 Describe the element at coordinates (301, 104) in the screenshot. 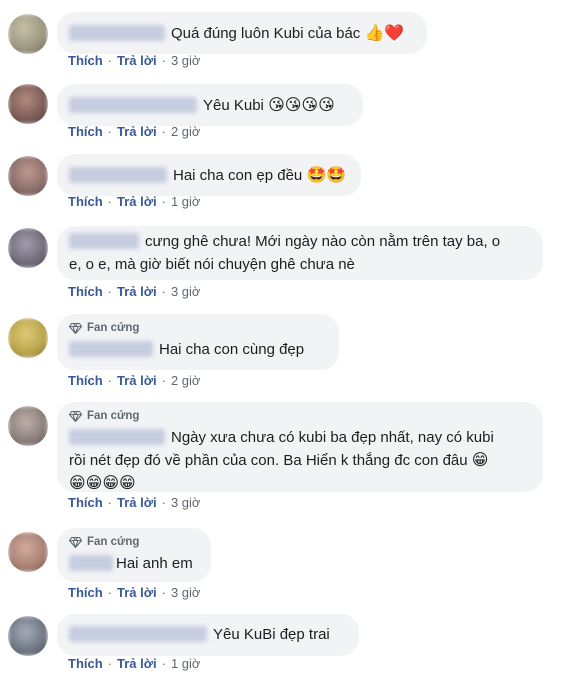

I see `emoji: 😘😘😘😘` at that location.